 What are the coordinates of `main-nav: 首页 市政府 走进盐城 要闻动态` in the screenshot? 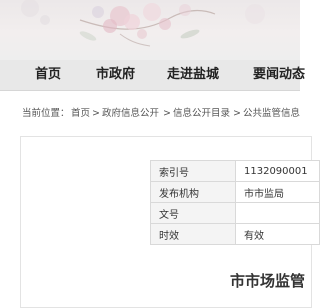 It's located at (152, 75).